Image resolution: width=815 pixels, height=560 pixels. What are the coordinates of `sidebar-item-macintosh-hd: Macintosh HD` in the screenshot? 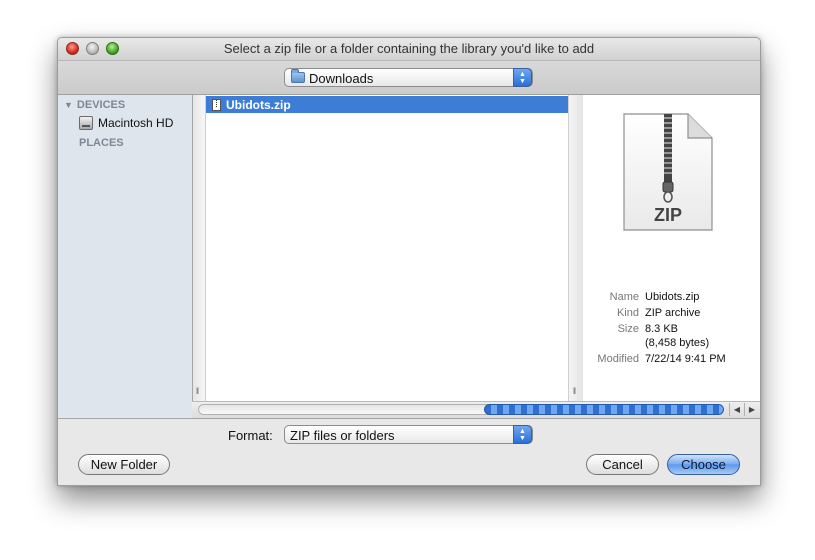 It's located at (126, 123).